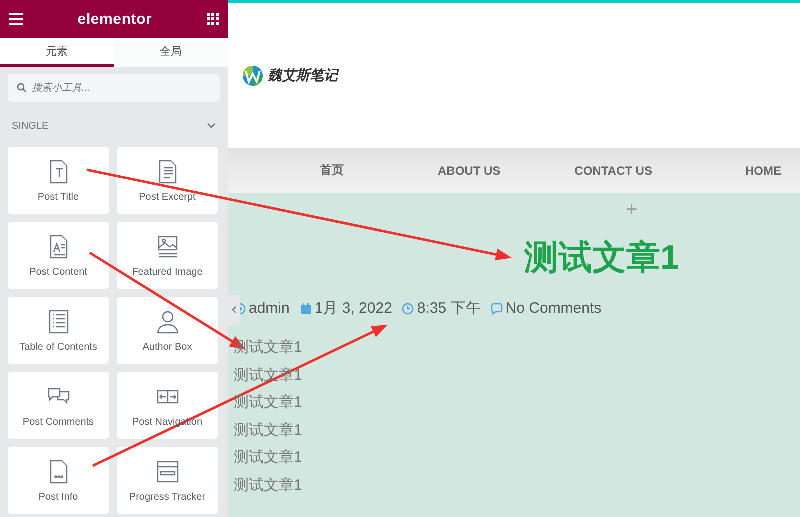 The image size is (800, 517). I want to click on post-meta: 1月 3, 2022, so click(353, 308).